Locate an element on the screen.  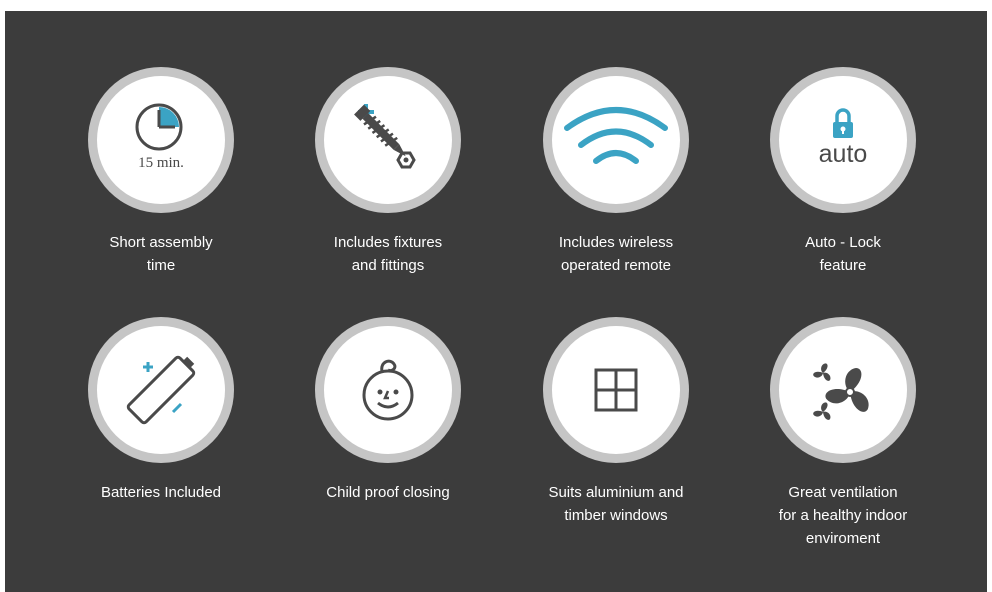
fan-icon is located at coordinates (841, 391).